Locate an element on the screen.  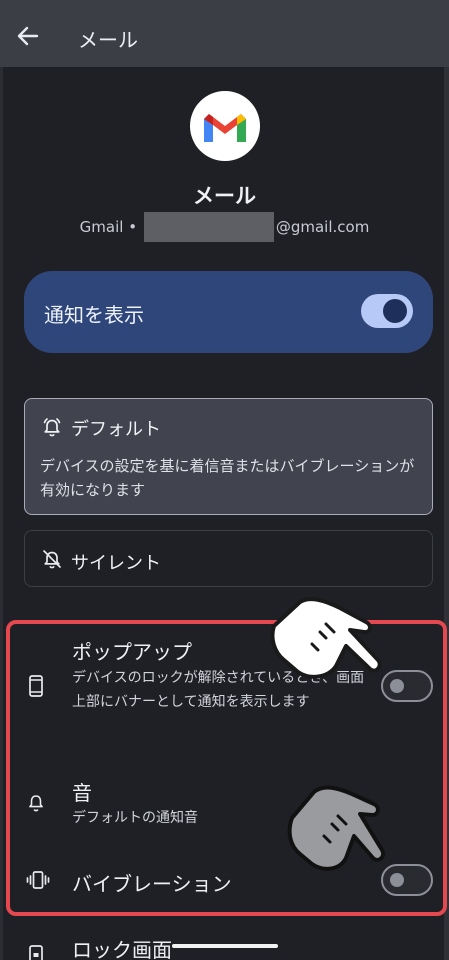
redacted-address is located at coordinates (208, 227).